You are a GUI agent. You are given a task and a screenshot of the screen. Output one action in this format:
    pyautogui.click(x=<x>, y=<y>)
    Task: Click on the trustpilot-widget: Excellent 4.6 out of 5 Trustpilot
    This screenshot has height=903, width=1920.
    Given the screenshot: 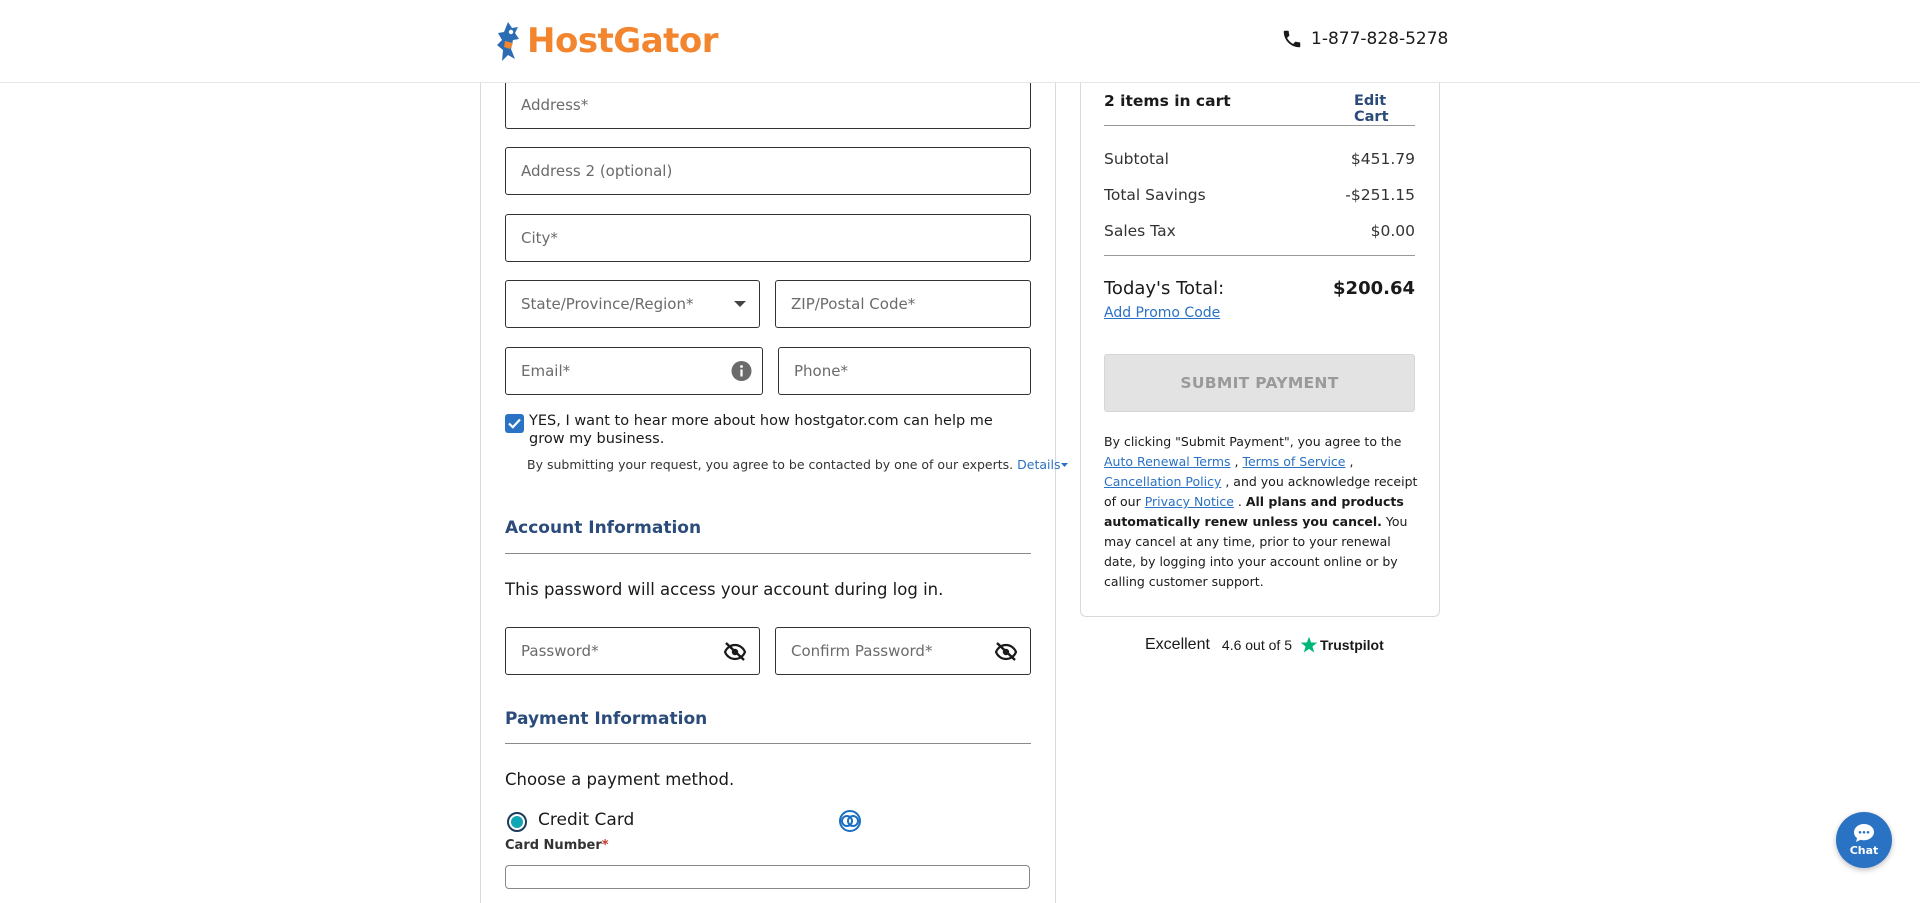 What is the action you would take?
    pyautogui.click(x=1264, y=645)
    